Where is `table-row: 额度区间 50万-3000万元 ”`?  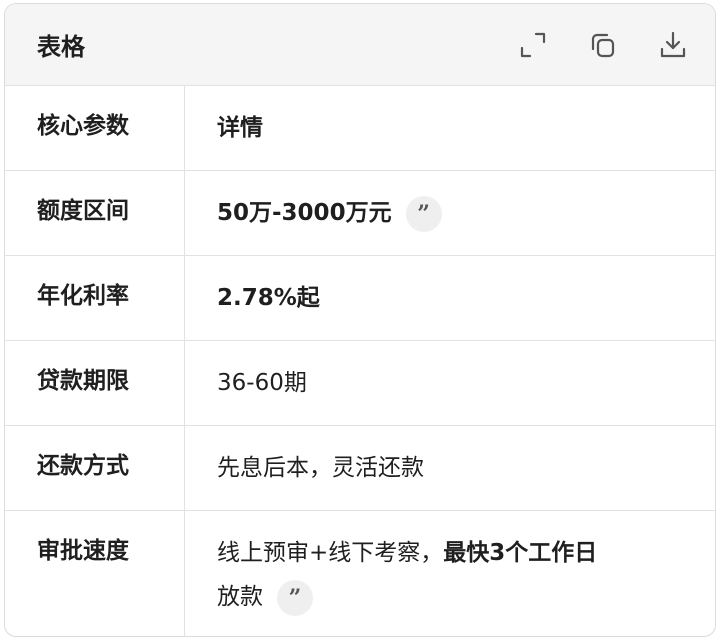 table-row: 额度区间 50万-3000万元 ” is located at coordinates (360, 213).